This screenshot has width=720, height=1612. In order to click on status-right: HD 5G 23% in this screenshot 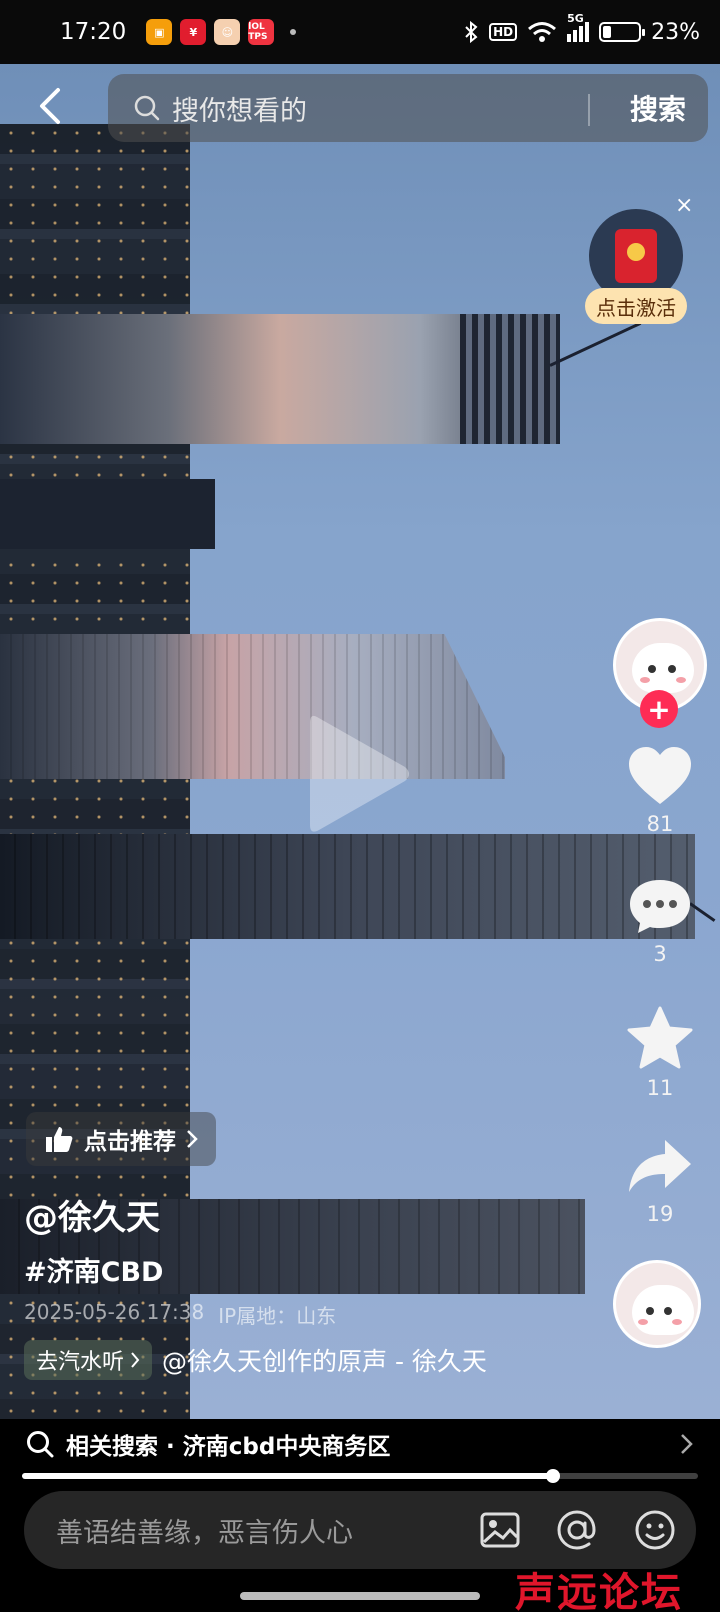, I will do `click(581, 28)`.